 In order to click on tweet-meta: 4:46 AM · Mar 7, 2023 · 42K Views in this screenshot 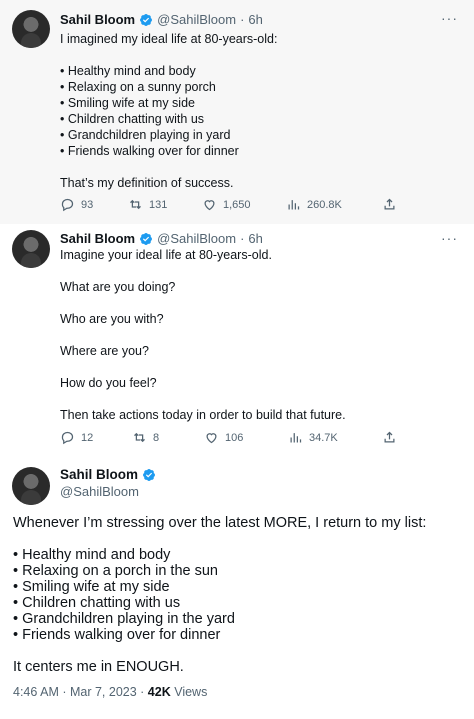, I will do `click(110, 692)`.